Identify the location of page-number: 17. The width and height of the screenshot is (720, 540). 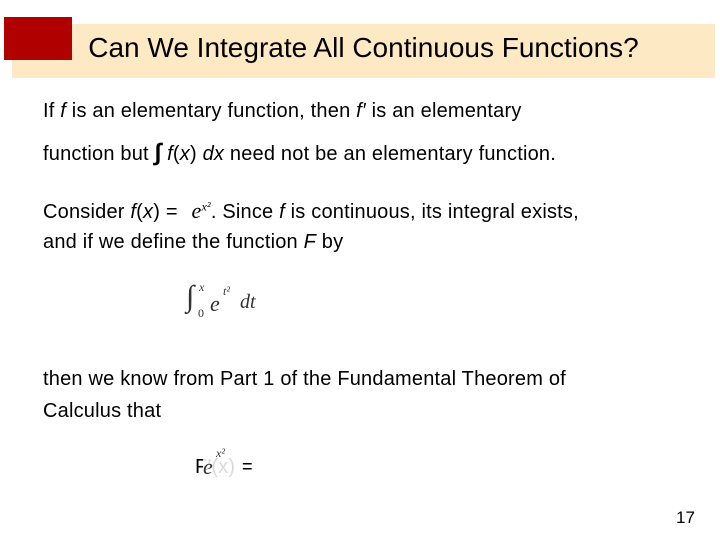
(685, 517).